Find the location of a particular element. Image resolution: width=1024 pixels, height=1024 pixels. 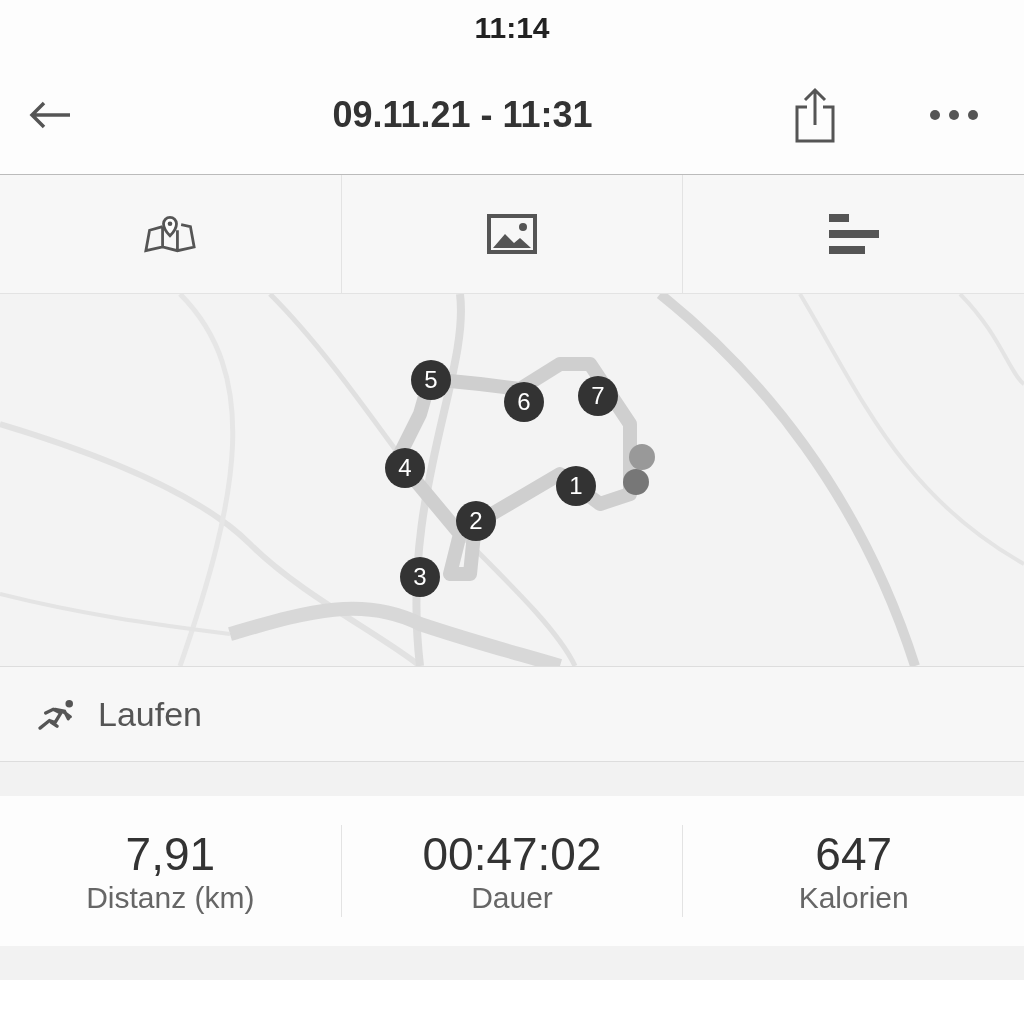

stat-value: 7,91 is located at coordinates (170, 854).